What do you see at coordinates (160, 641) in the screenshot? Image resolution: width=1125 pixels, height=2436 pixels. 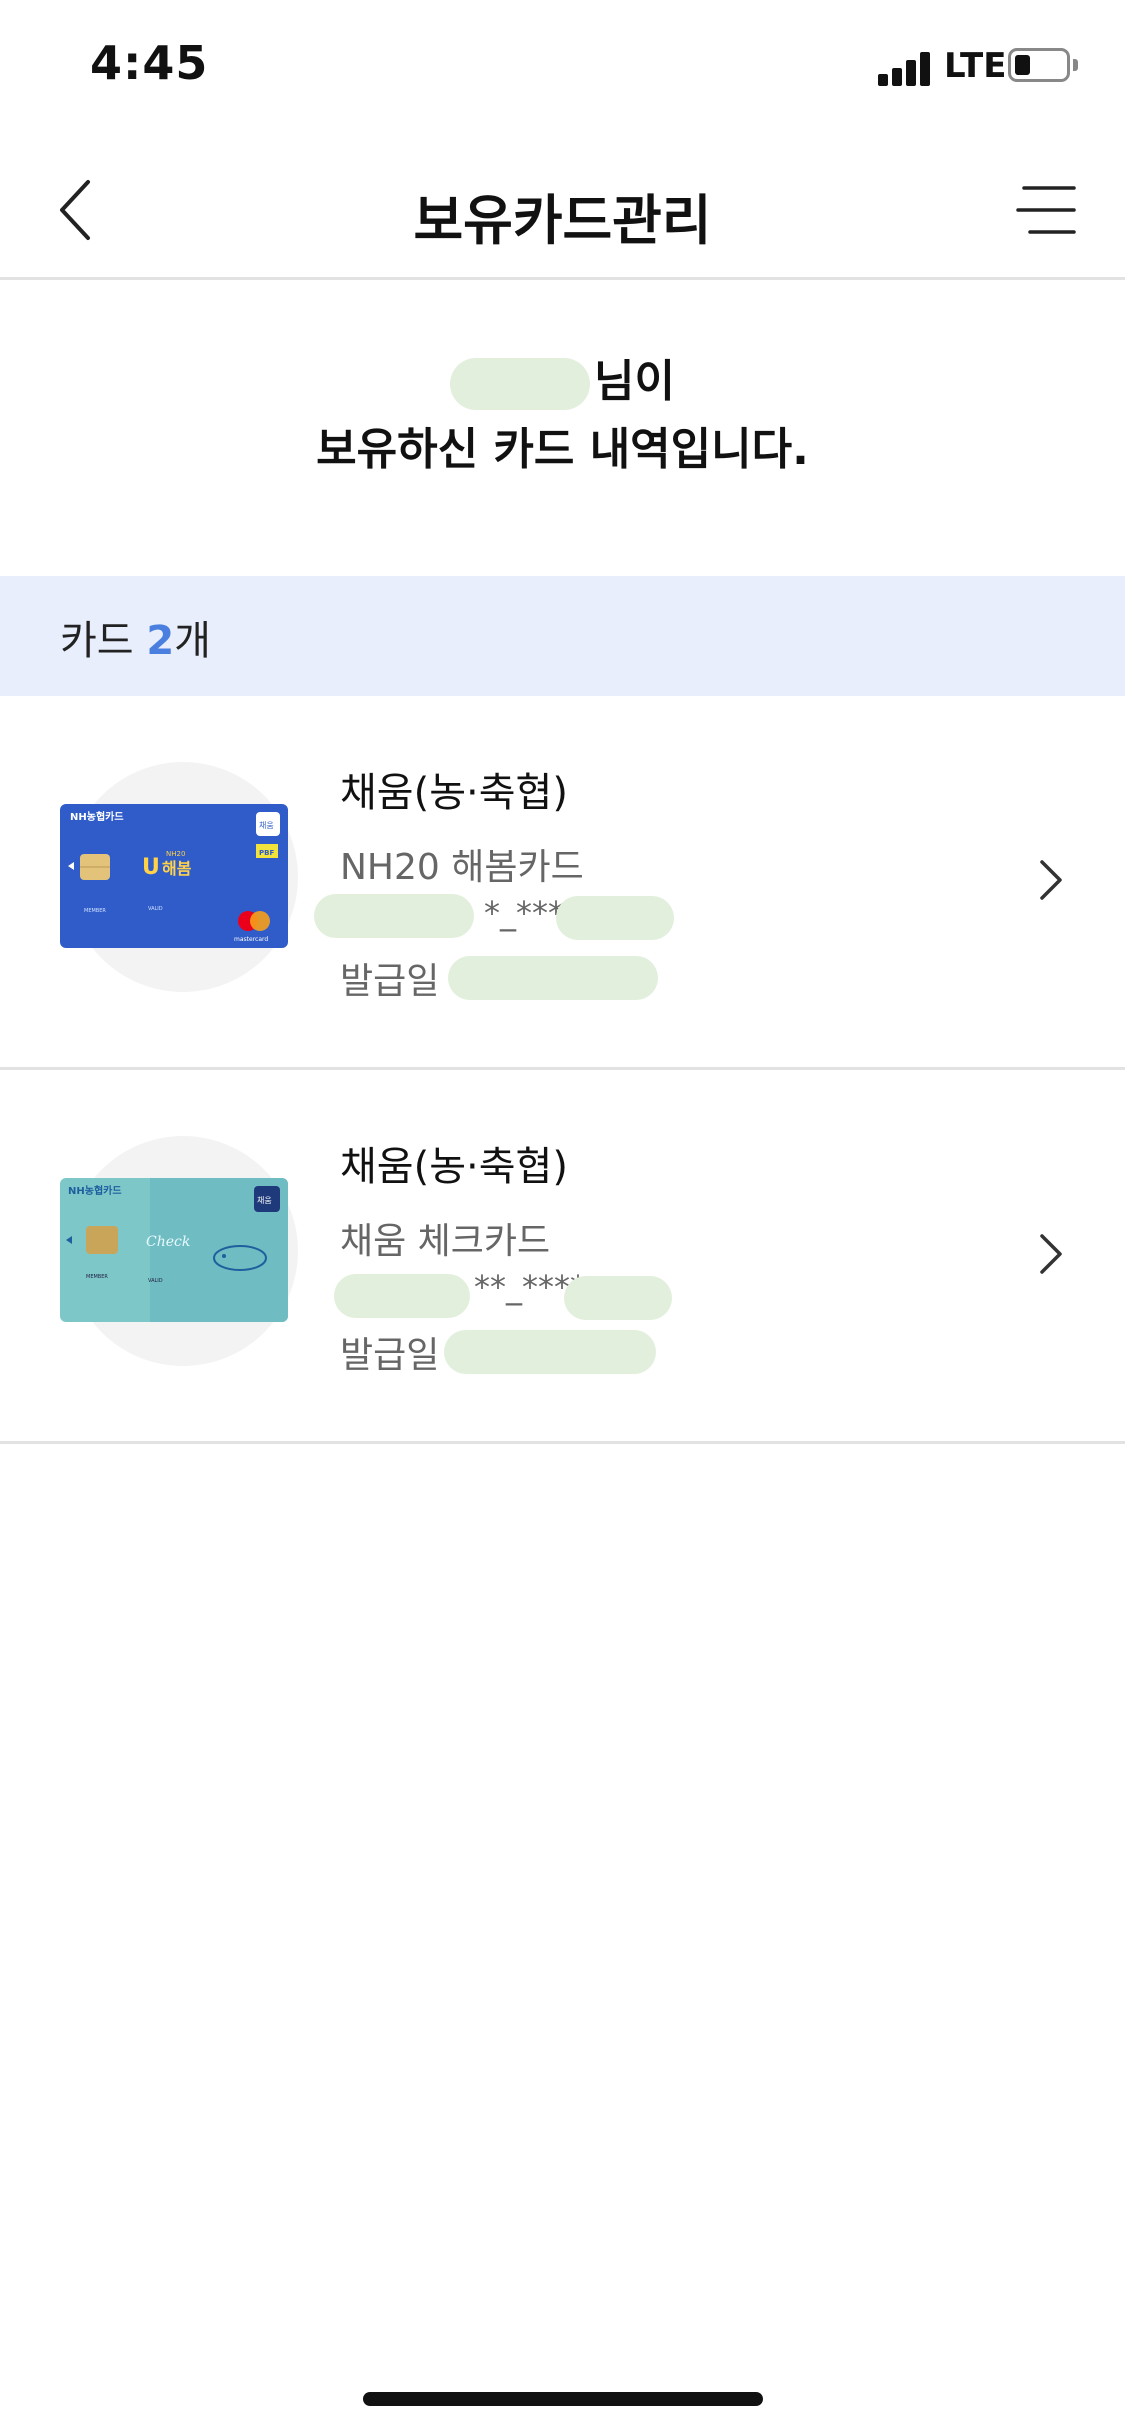 I see `card-count-number: 2` at bounding box center [160, 641].